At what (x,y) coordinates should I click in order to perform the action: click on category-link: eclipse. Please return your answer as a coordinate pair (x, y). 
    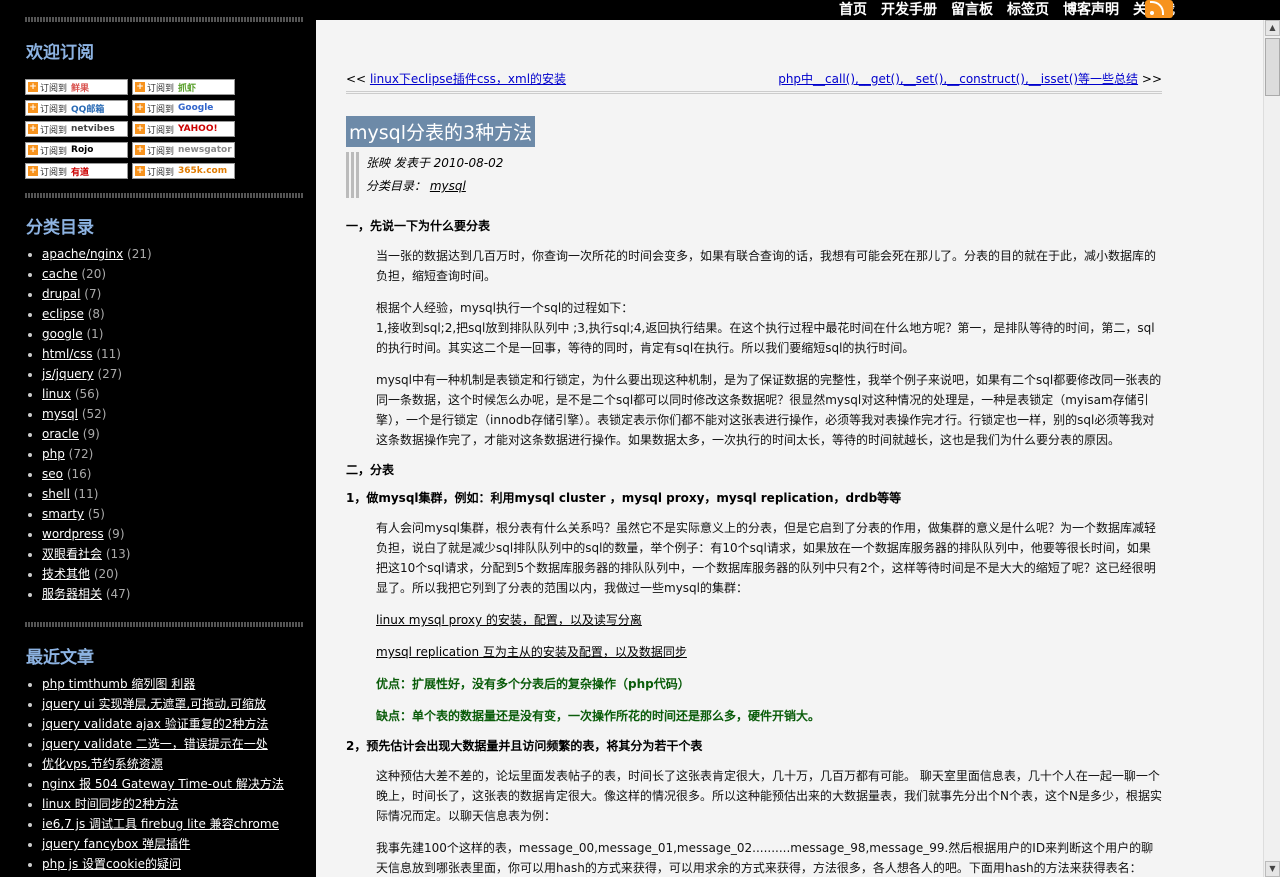
    Looking at the image, I should click on (63, 314).